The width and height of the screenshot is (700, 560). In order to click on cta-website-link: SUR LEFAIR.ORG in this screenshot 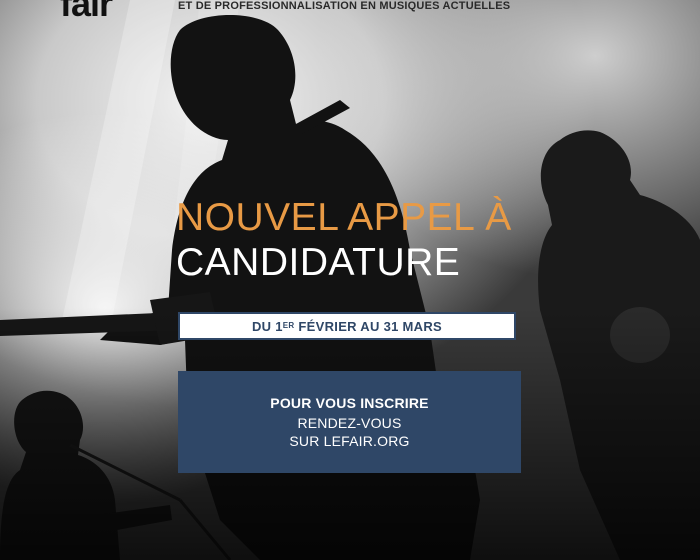, I will do `click(349, 441)`.